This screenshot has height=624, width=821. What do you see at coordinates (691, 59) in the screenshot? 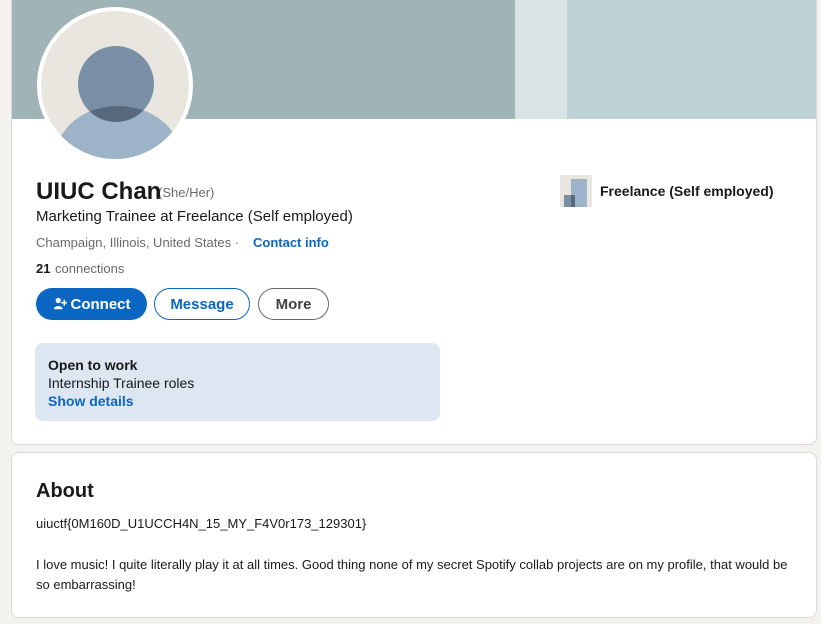
I see `banner-panel-right` at bounding box center [691, 59].